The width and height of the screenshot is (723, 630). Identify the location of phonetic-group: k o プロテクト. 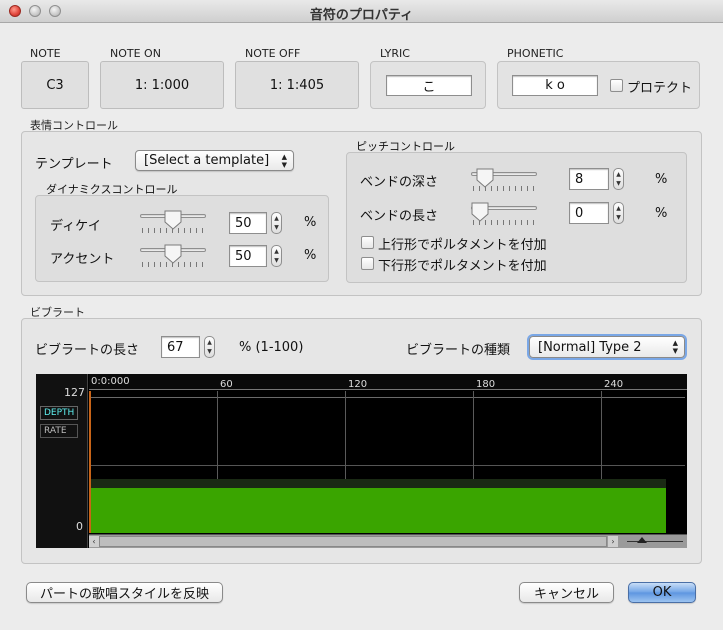
(598, 85).